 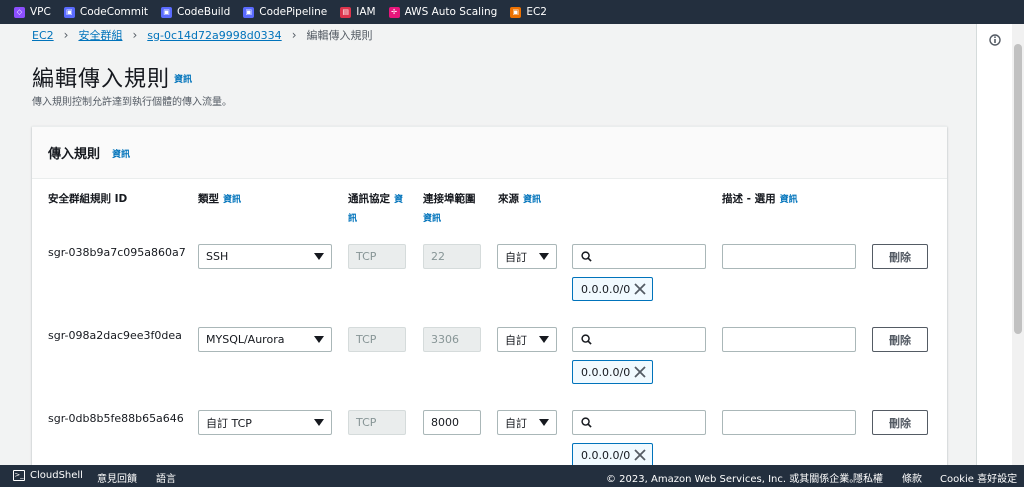 I want to click on panel-info-link: 資訊, so click(x=121, y=153).